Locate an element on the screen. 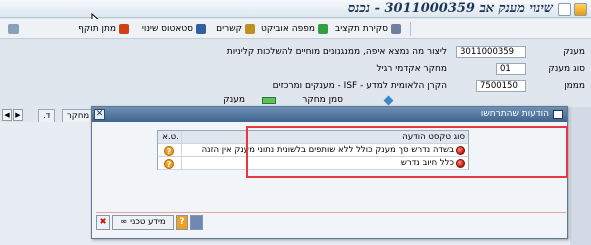 This screenshot has height=245, width=591. toolbar-object-label: מפפה אוביקט is located at coordinates (288, 29).